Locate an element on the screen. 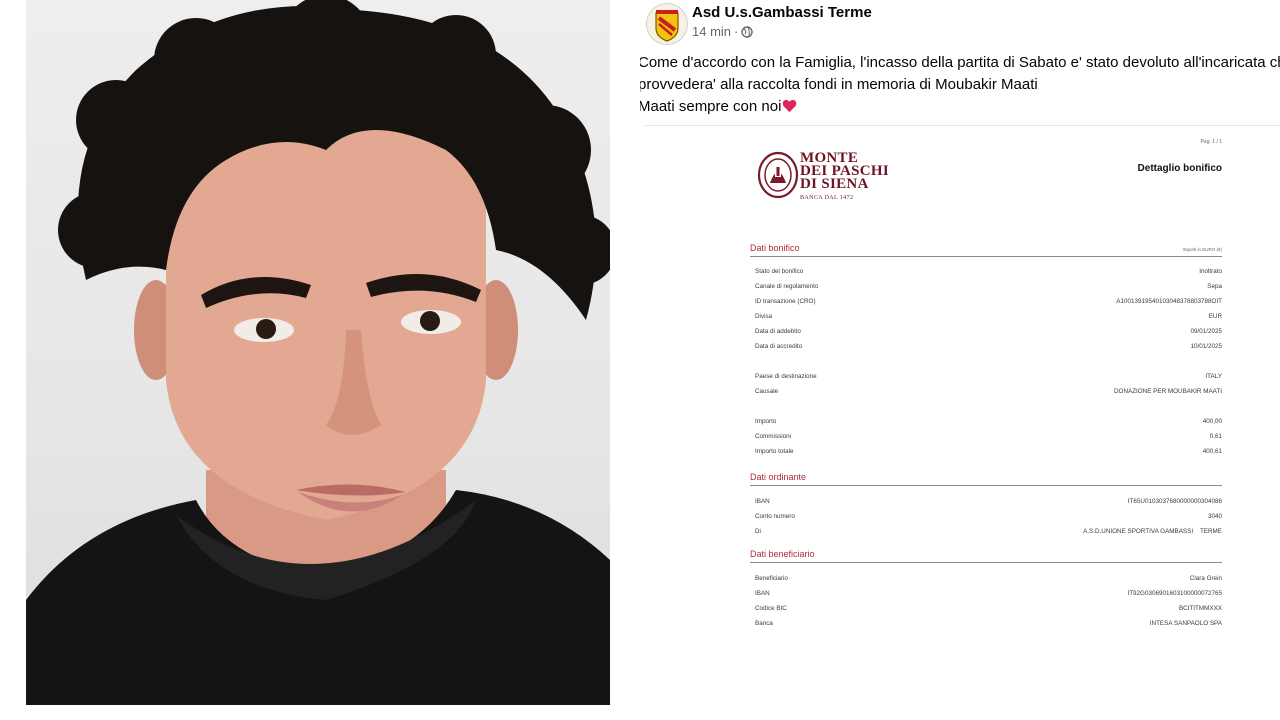 The height and width of the screenshot is (720, 1280). row-value: A10013919540103048378803788OIT is located at coordinates (1169, 301).